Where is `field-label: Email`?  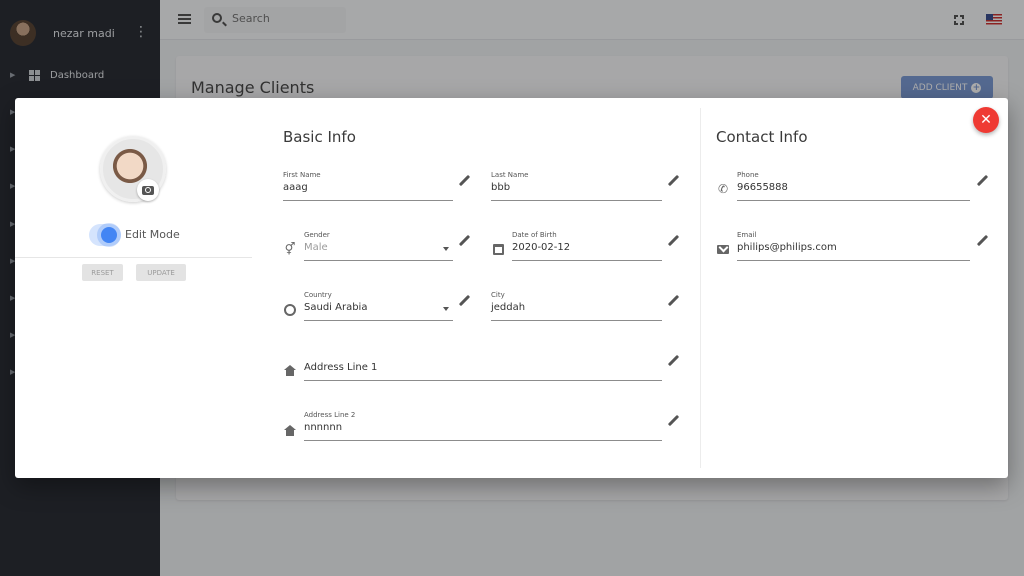 field-label: Email is located at coordinates (747, 235).